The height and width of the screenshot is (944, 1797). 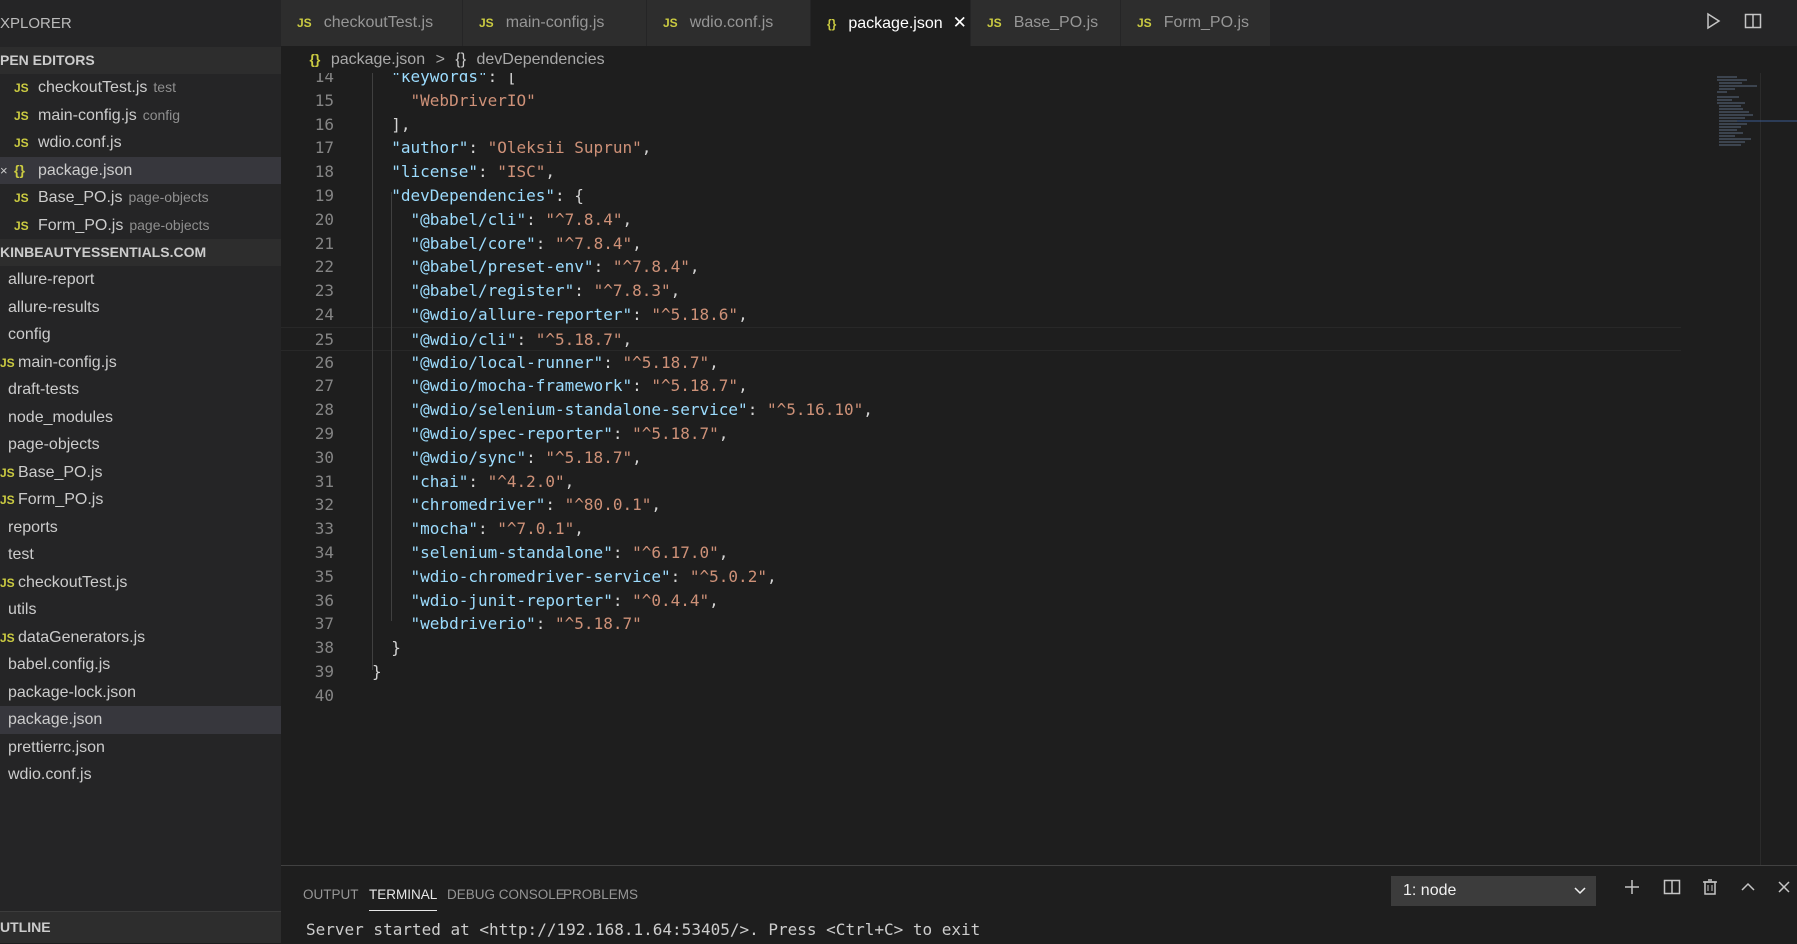 I want to click on trash-icon, so click(x=1710, y=890).